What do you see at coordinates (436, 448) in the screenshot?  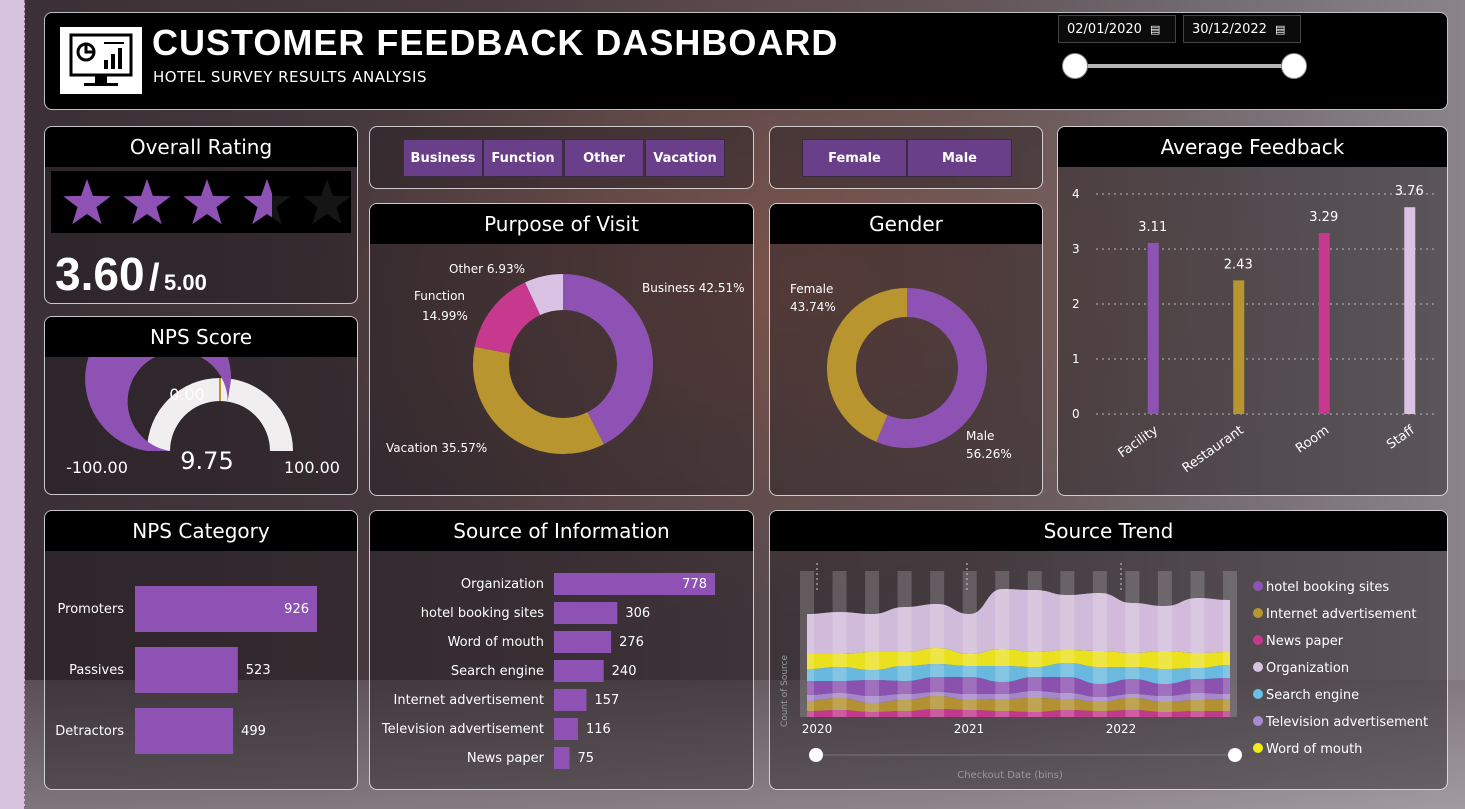 I see `purpose-label-vacation: Vacation 35.57%` at bounding box center [436, 448].